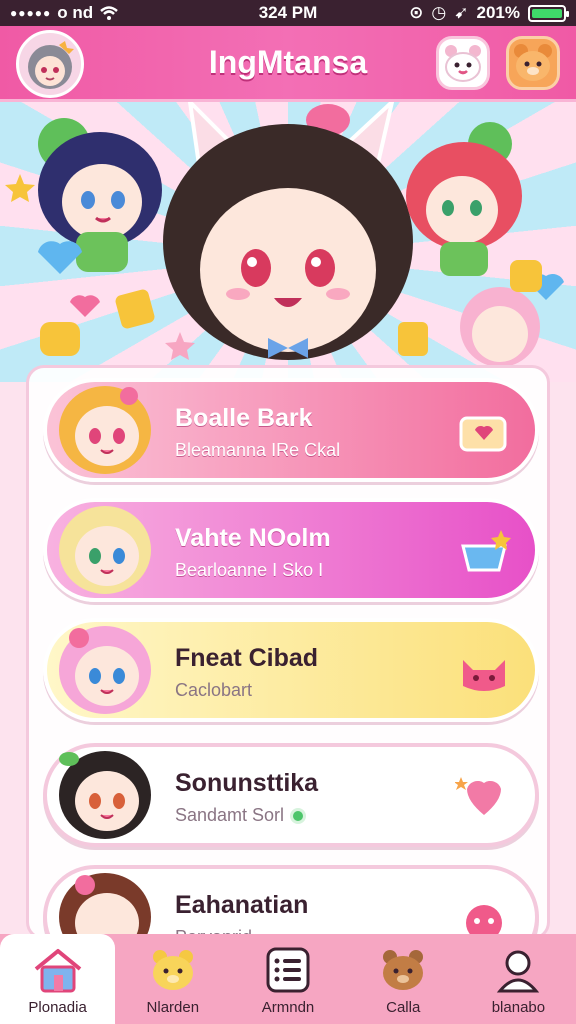 The image size is (576, 1024). I want to click on orientation-lock-icon: ⊙, so click(416, 12).